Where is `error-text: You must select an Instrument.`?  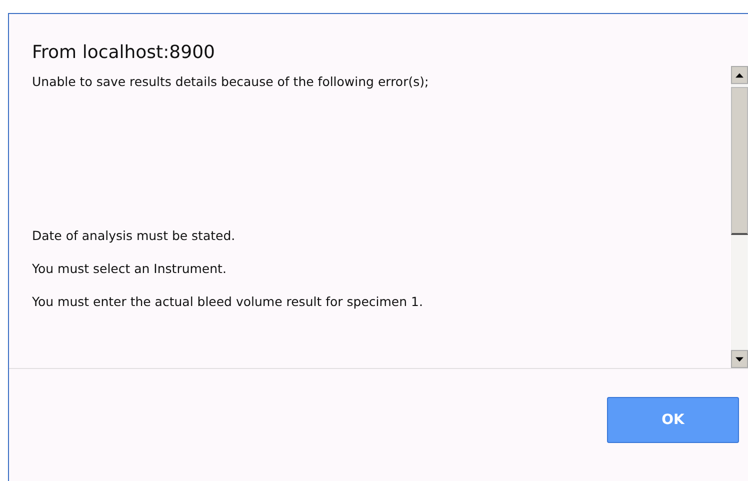 error-text: You must select an Instrument. is located at coordinates (130, 269).